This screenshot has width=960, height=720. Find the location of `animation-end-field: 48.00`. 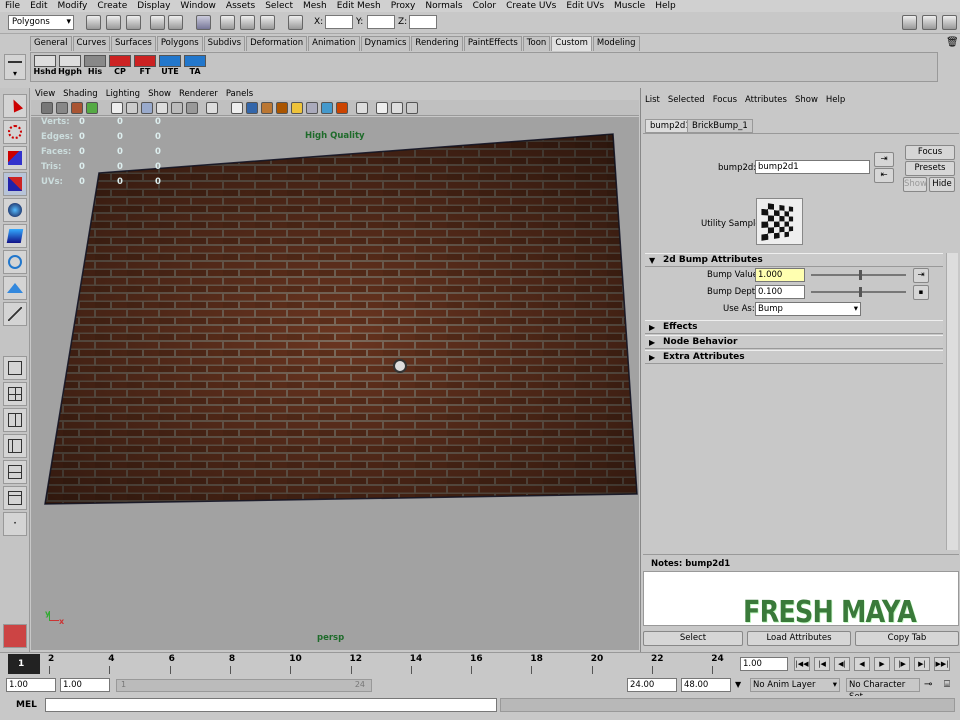

animation-end-field: 48.00 is located at coordinates (706, 685).